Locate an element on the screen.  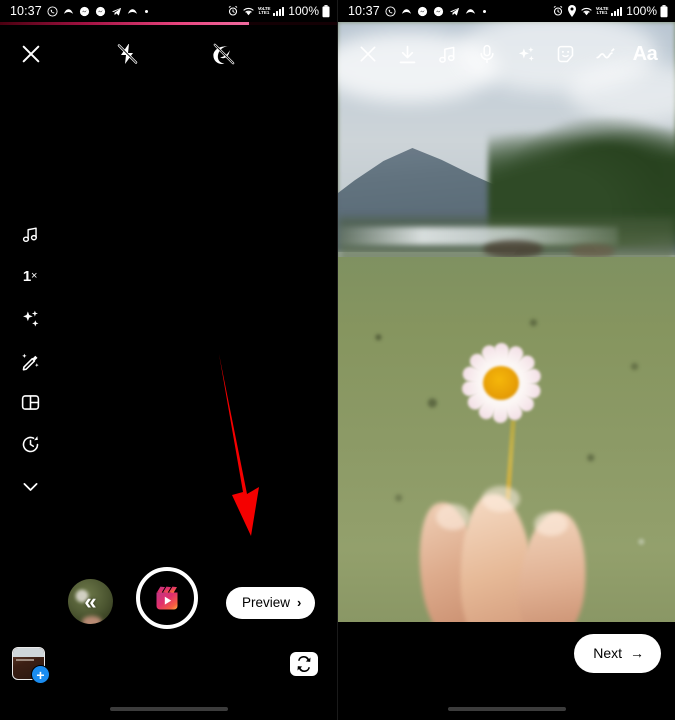
recording-progress-fill is located at coordinates (125, 23).